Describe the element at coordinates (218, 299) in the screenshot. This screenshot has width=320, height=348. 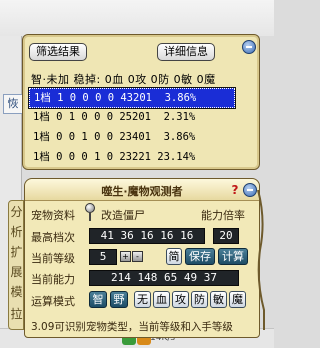
I see `mode-button-agi: 敏` at that location.